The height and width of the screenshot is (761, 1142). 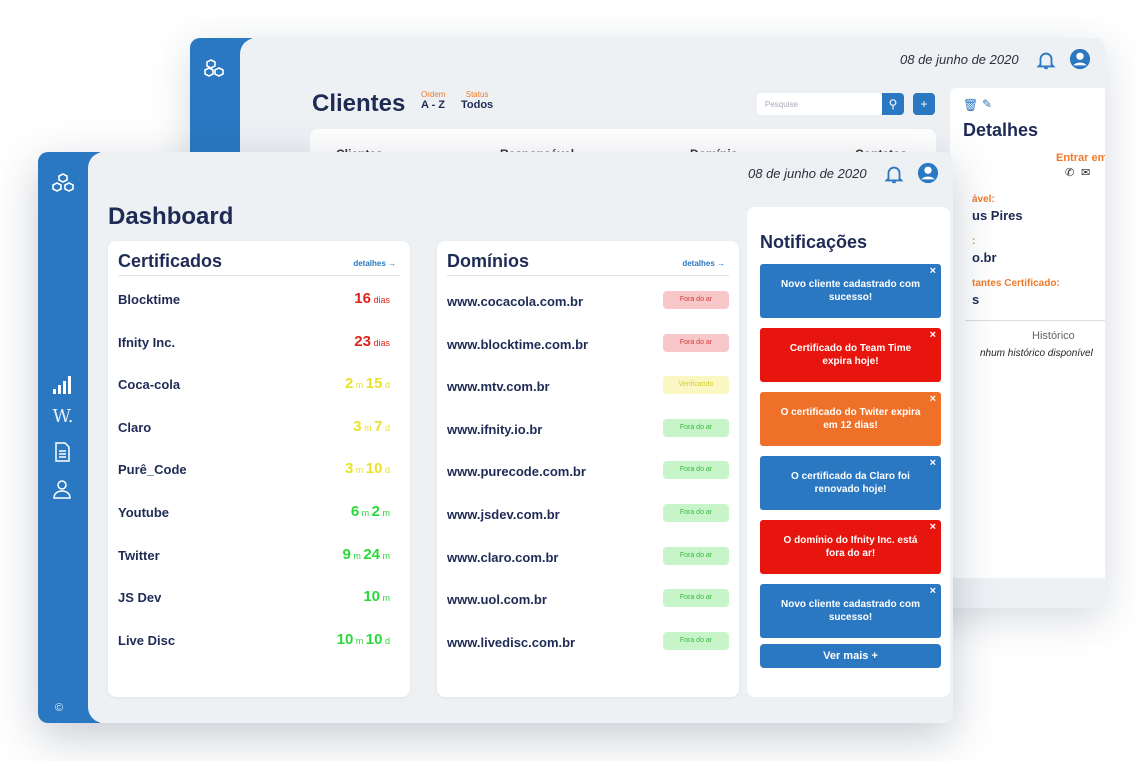 I want to click on user-icon, so click(x=63, y=490).